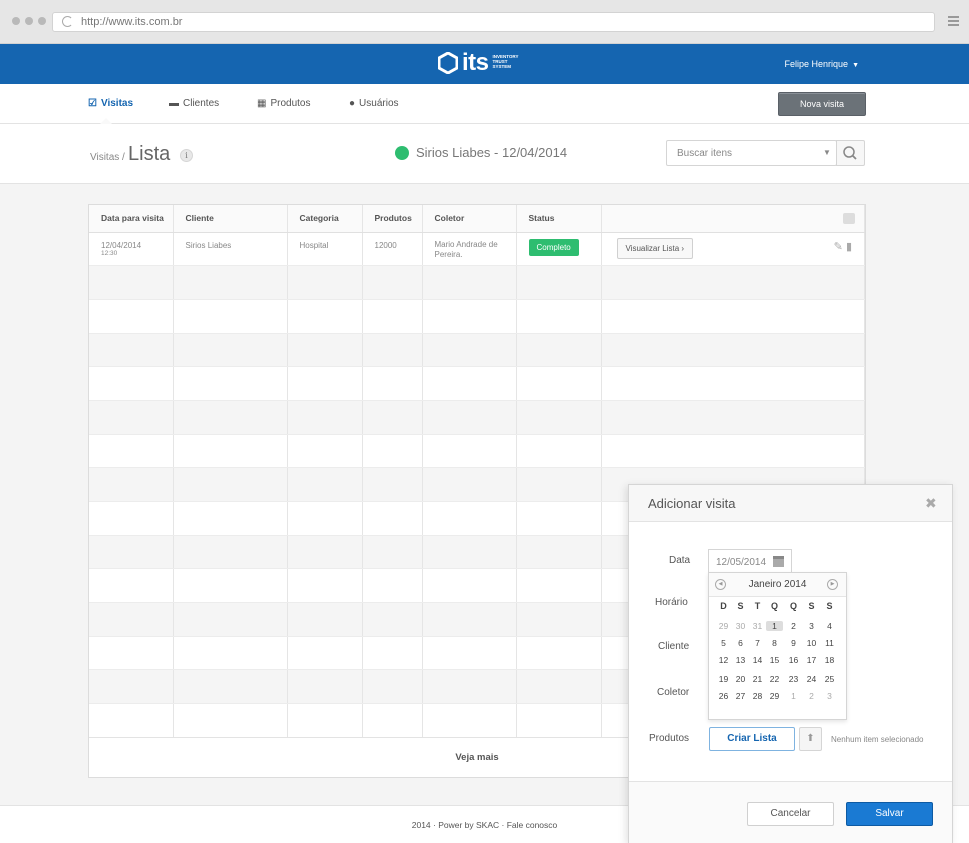 The image size is (969, 843). I want to click on minimize-dot, so click(29, 21).